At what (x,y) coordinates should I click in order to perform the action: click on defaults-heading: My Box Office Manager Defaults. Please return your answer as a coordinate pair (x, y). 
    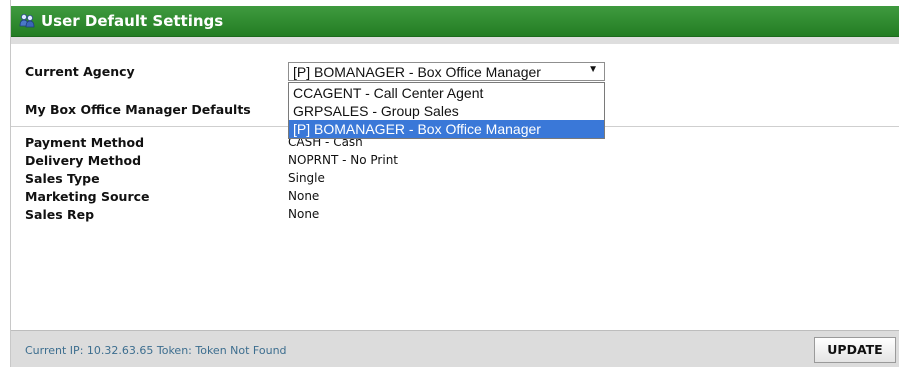
    Looking at the image, I should click on (138, 109).